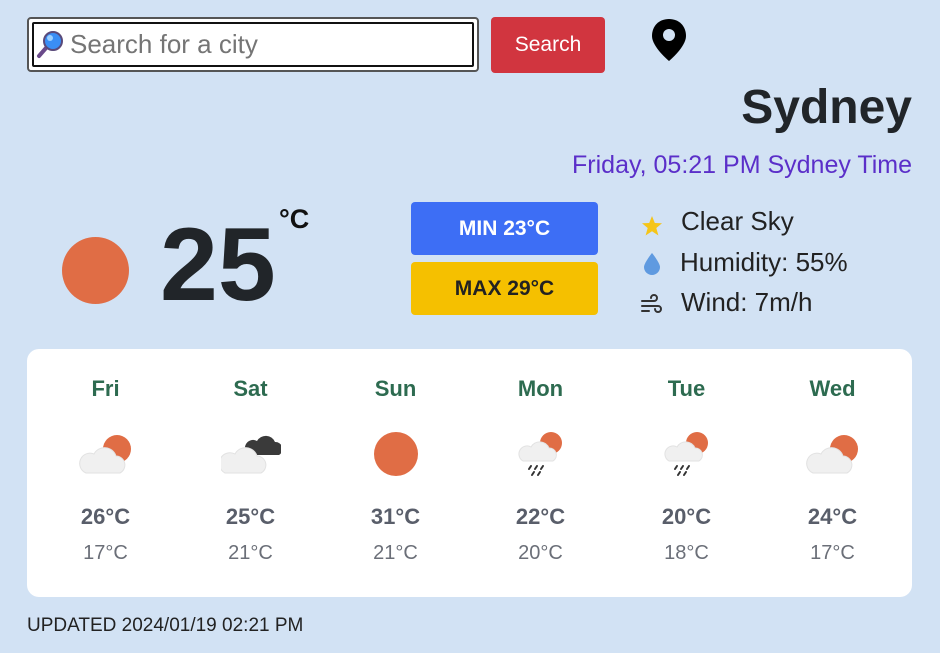 This screenshot has width=940, height=653. I want to click on last-updated: UPDATED 2024/01/19 02:21 PM, so click(165, 625).